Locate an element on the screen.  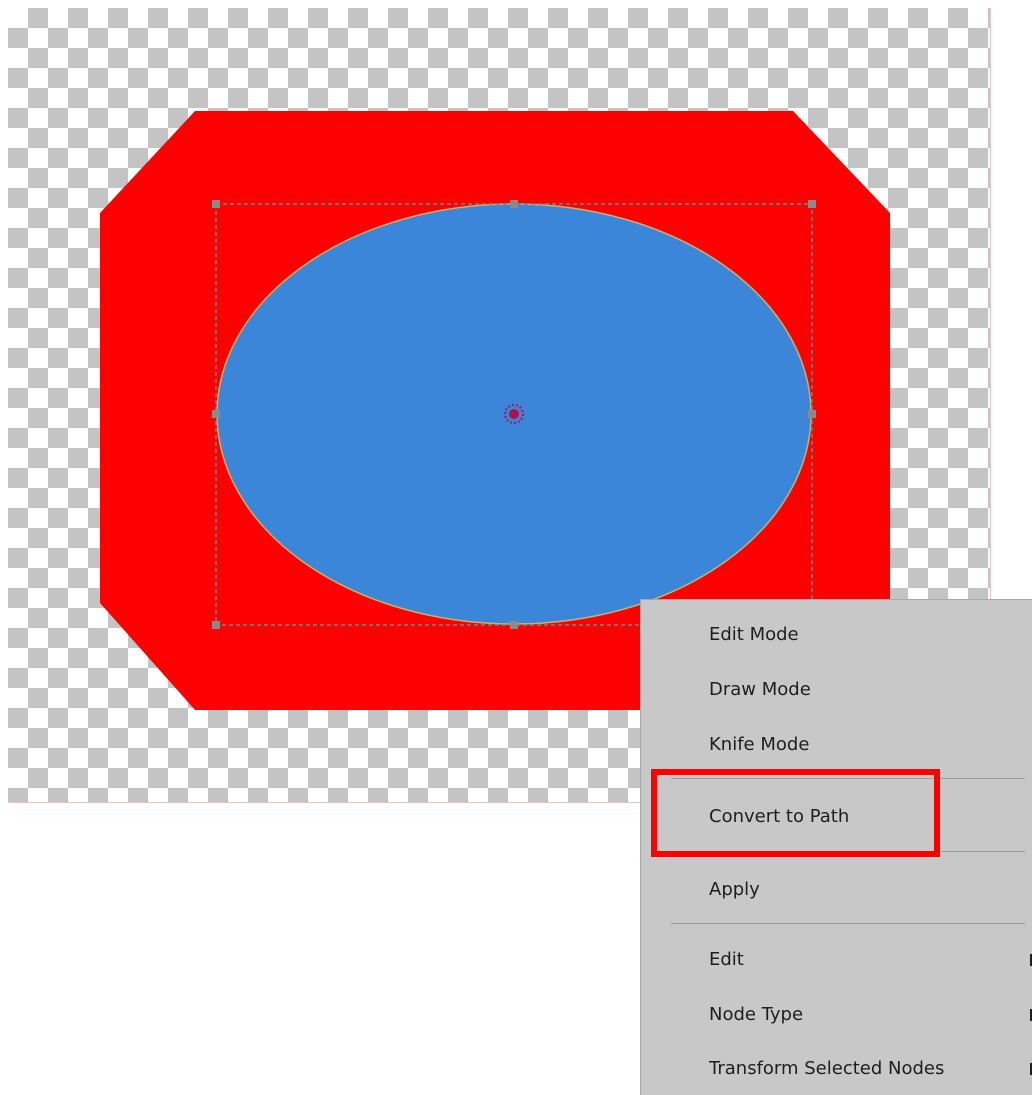
handle-top-left is located at coordinates (216, 204).